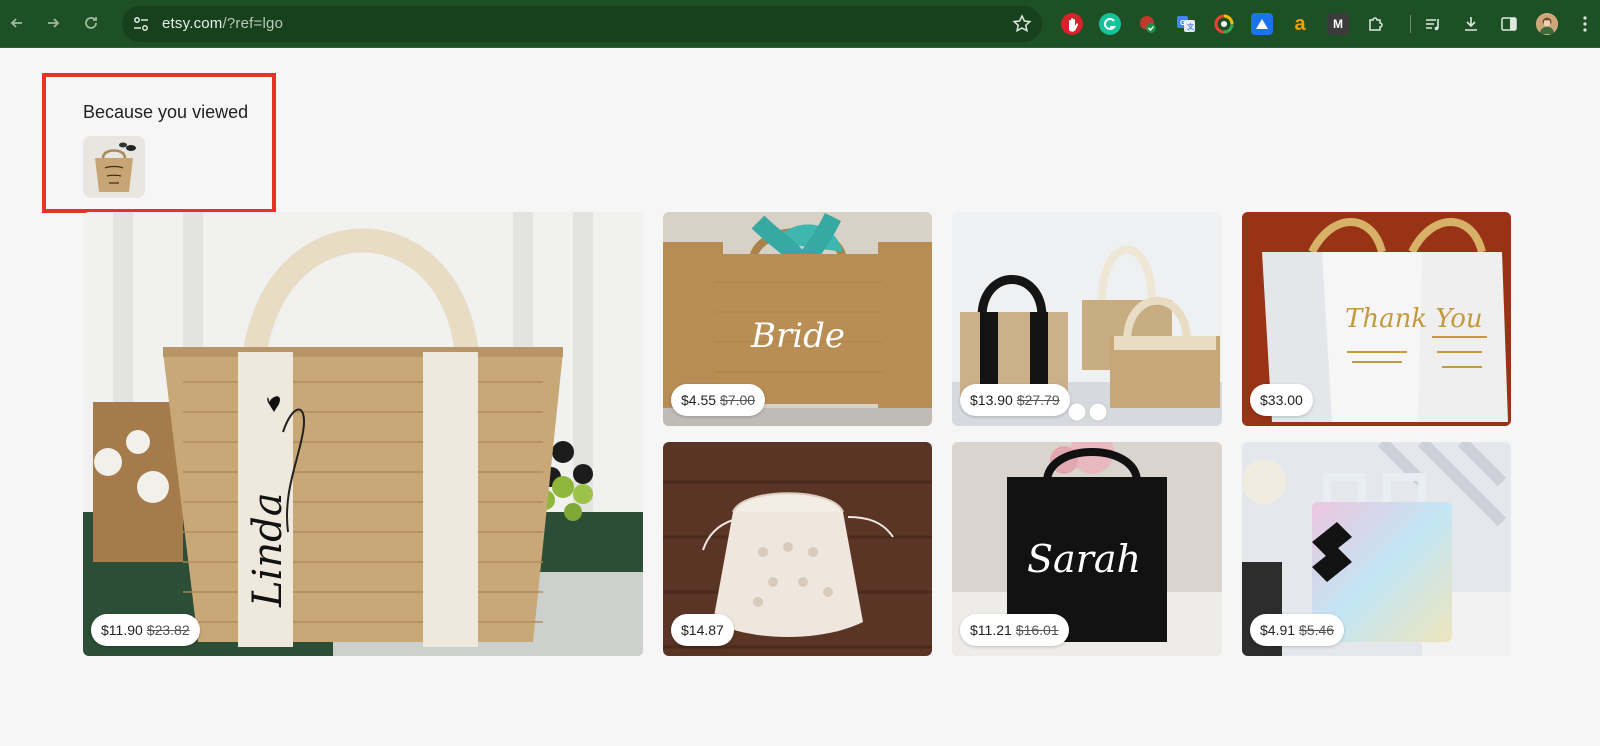  What do you see at coordinates (1410, 24) in the screenshot?
I see `toolbar-separator` at bounding box center [1410, 24].